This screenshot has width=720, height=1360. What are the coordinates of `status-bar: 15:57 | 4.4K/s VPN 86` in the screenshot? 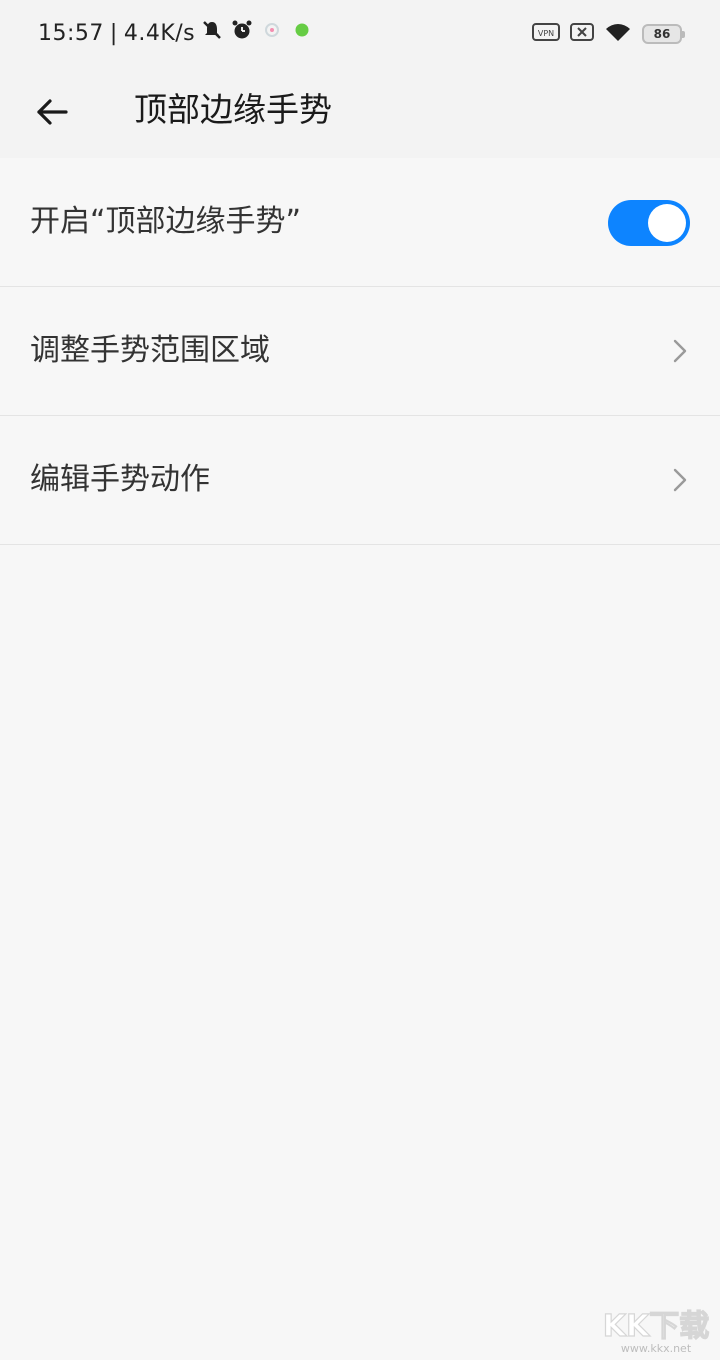 It's located at (360, 33).